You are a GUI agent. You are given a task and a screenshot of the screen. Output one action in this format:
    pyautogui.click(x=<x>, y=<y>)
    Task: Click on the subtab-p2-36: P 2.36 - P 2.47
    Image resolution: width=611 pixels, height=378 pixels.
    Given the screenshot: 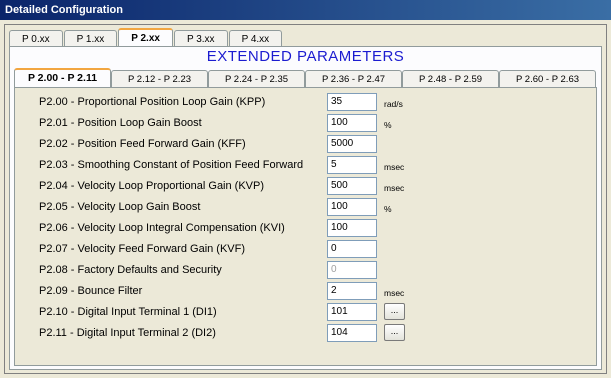 What is the action you would take?
    pyautogui.click(x=353, y=78)
    